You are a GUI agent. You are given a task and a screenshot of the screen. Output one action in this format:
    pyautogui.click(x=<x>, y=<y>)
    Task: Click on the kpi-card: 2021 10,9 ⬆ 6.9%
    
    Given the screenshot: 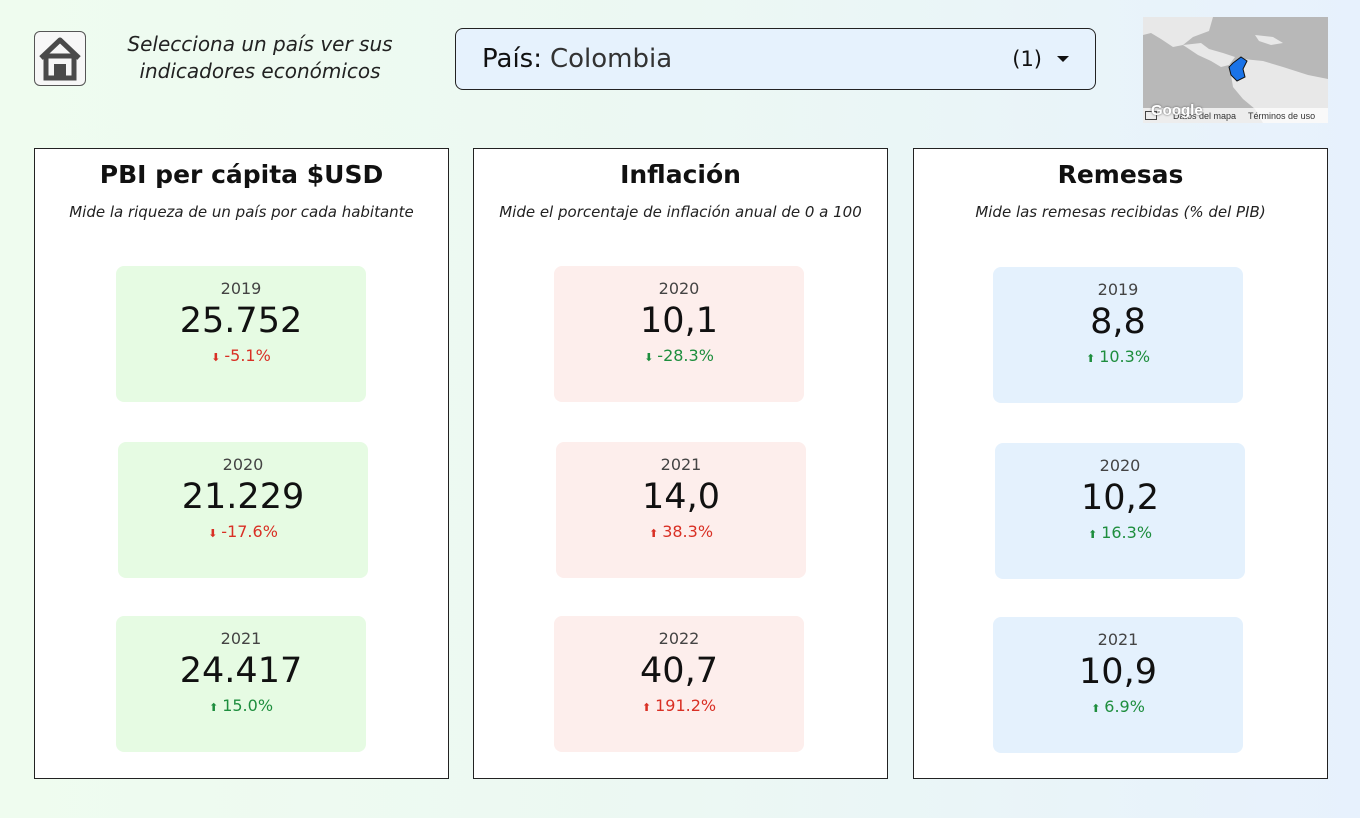 What is the action you would take?
    pyautogui.click(x=1118, y=685)
    